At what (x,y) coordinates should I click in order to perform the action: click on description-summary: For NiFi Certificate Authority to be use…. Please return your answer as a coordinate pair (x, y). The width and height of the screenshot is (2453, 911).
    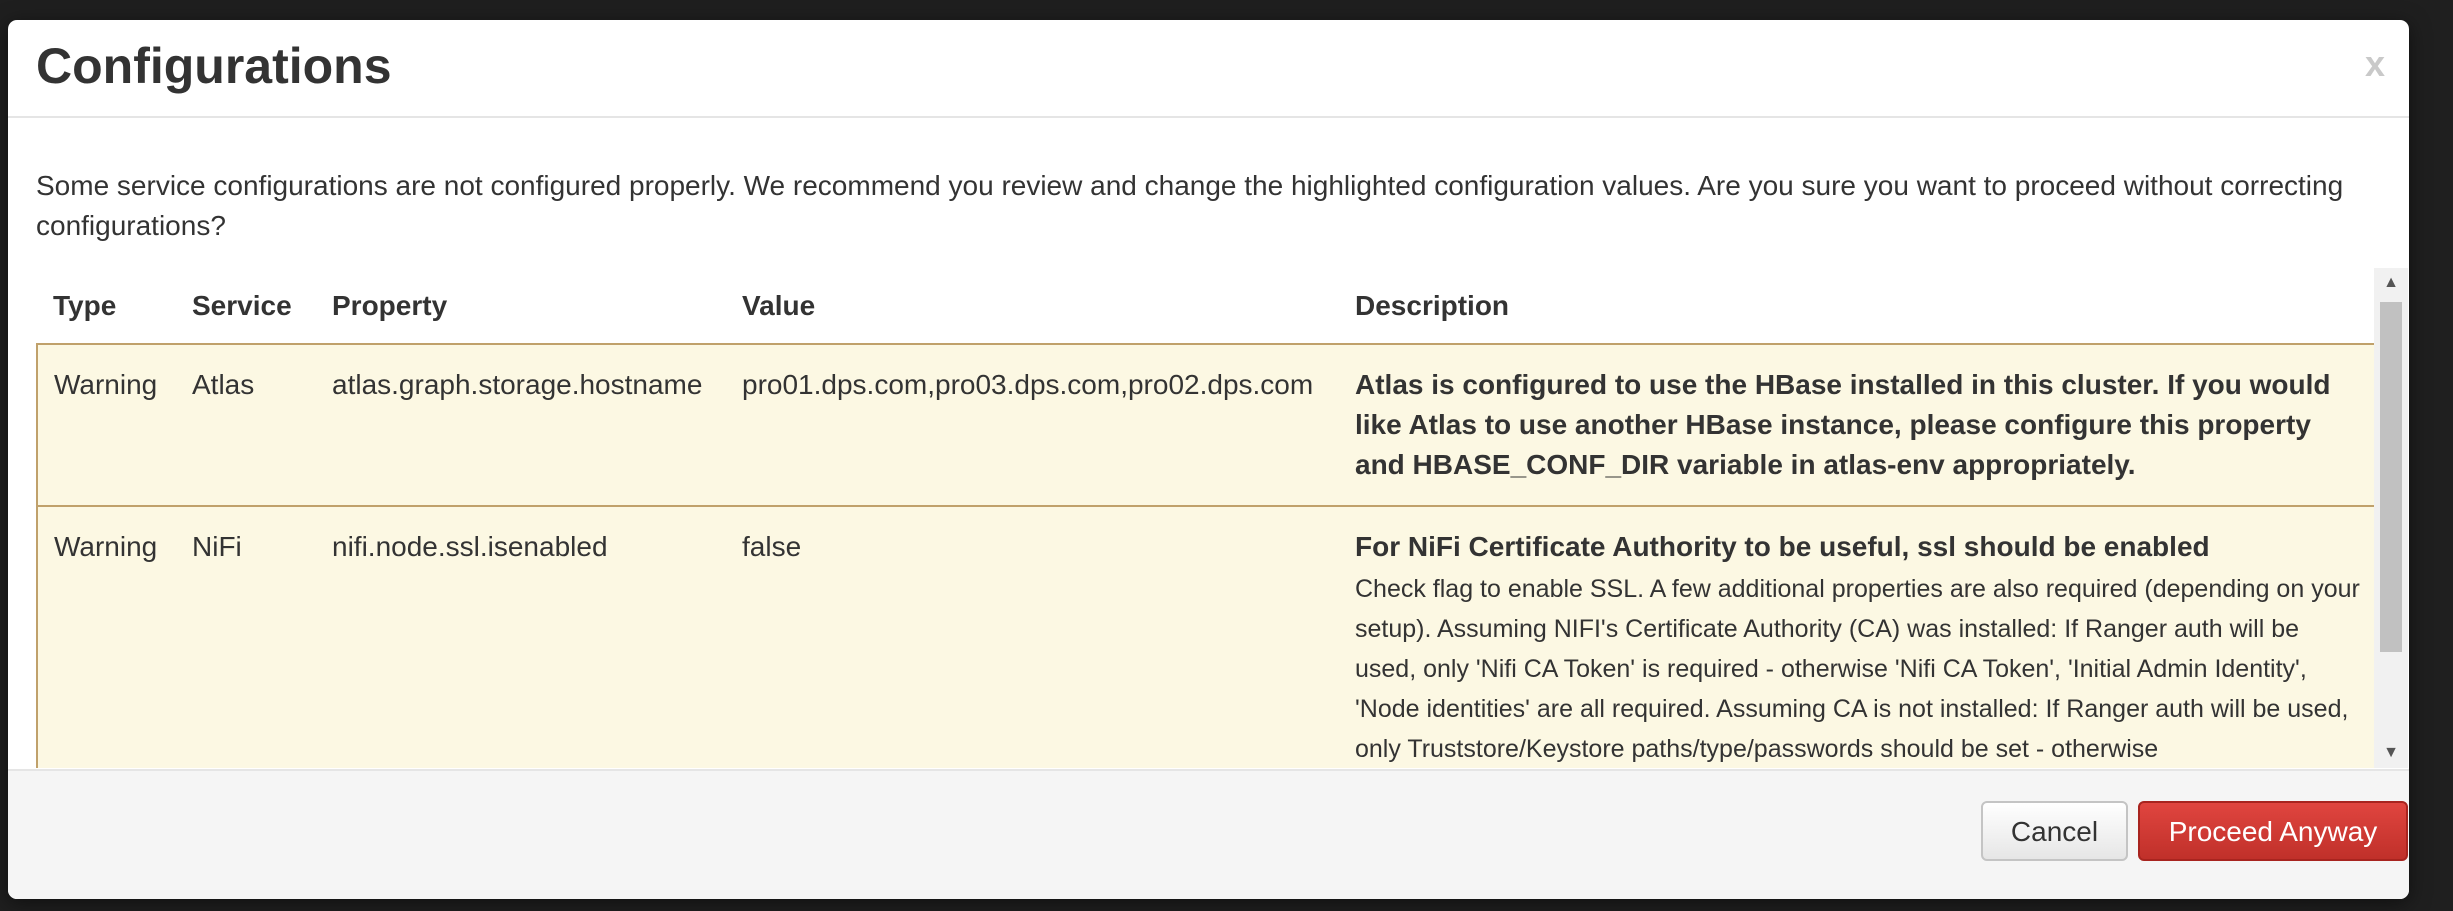
    Looking at the image, I should click on (1782, 546).